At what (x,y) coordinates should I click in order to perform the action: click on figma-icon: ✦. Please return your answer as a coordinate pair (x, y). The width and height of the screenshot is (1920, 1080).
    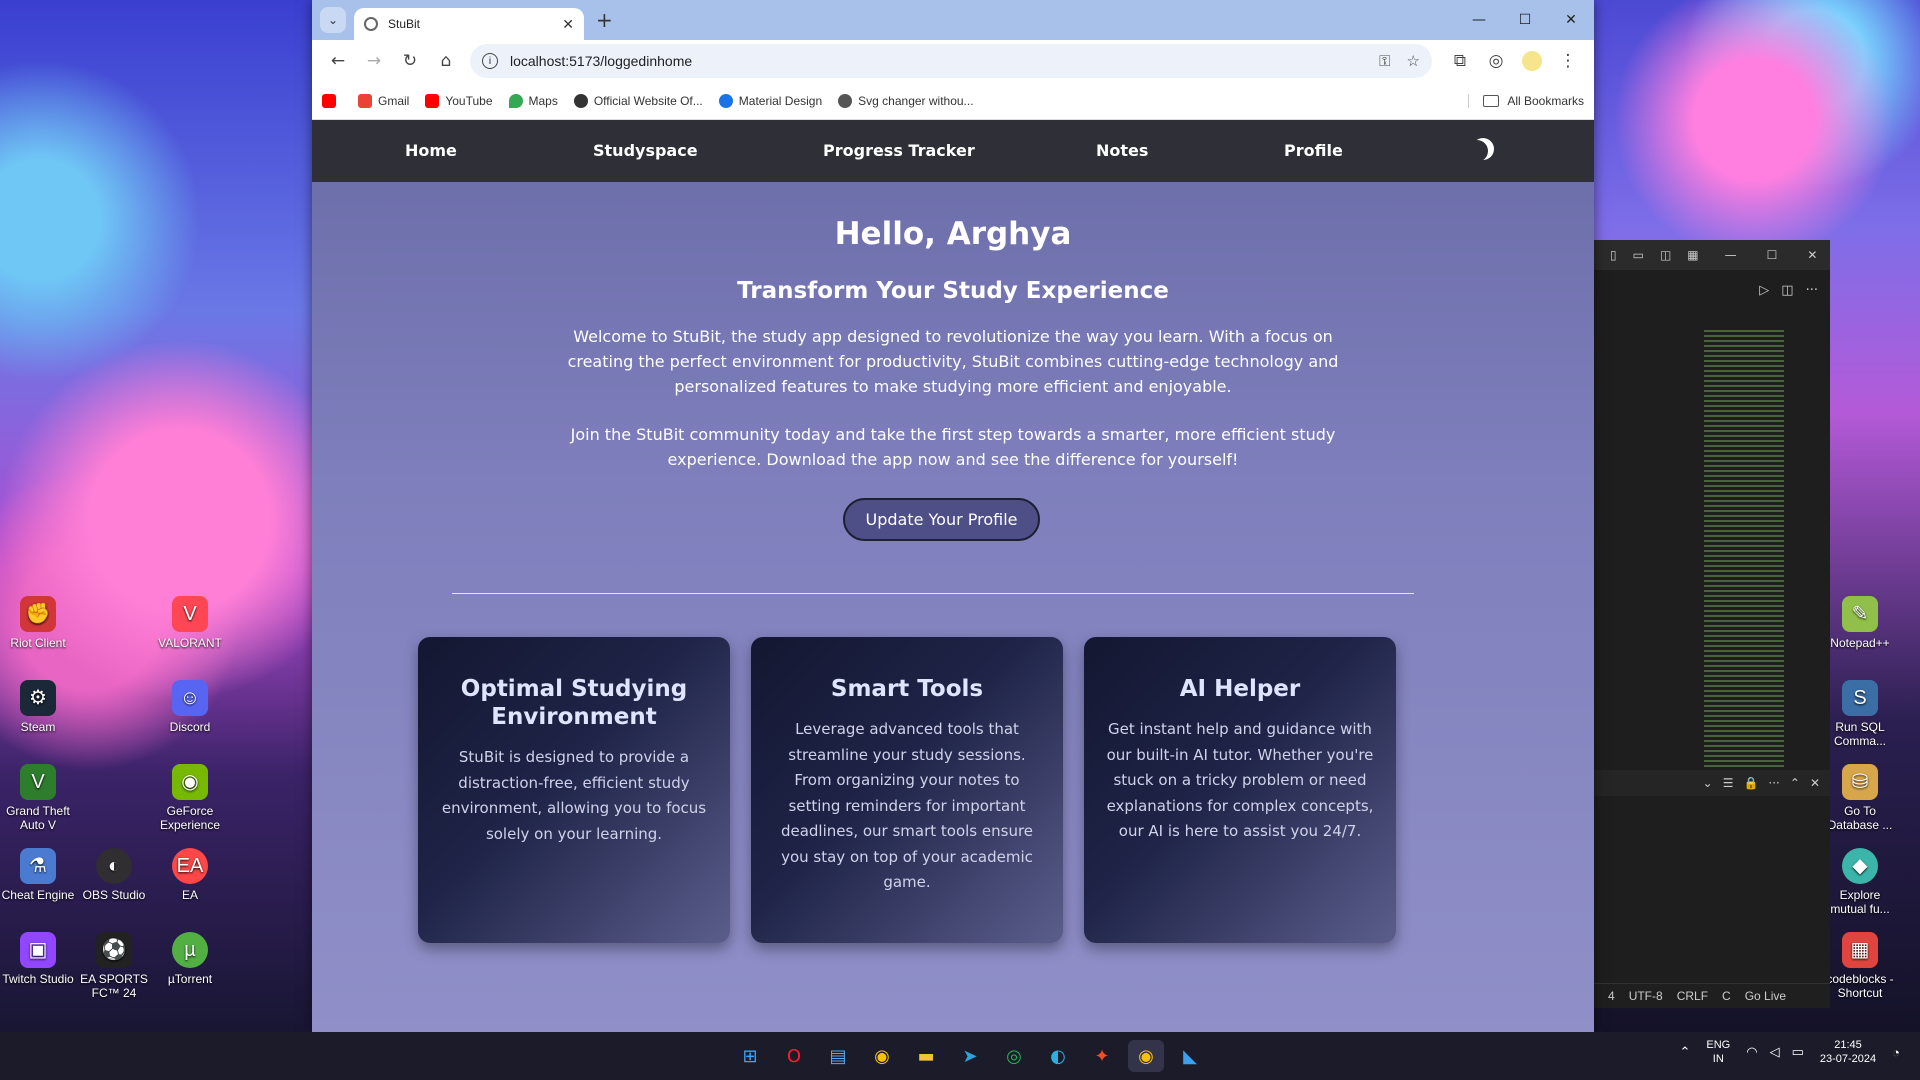
    Looking at the image, I should click on (1102, 1056).